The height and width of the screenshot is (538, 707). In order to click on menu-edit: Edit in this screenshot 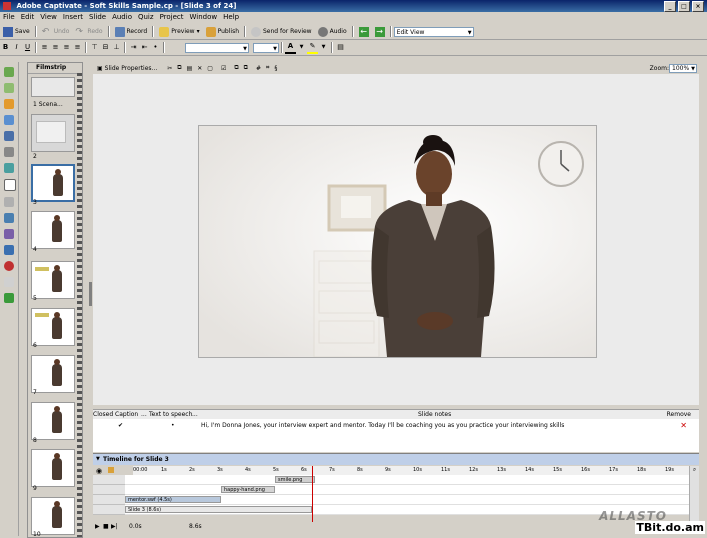, I will do `click(28, 17)`.